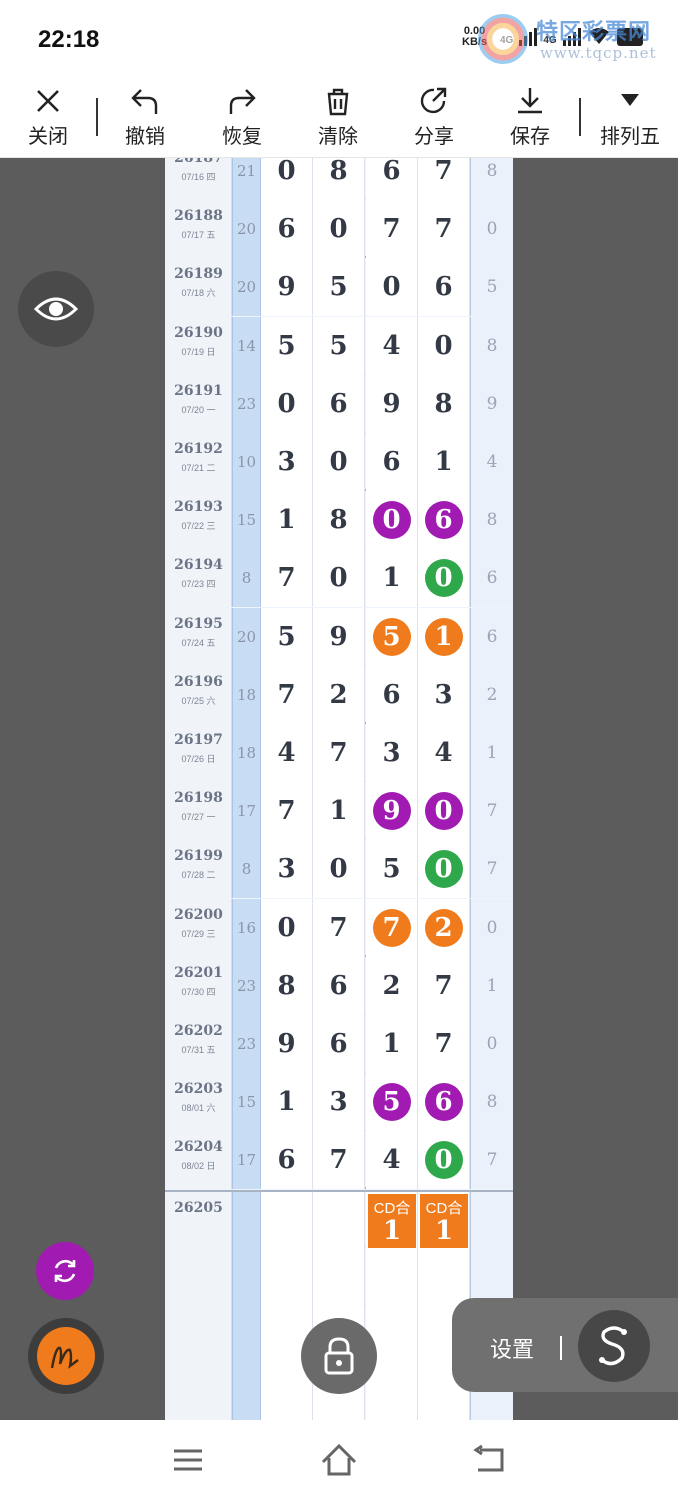  What do you see at coordinates (56, 309) in the screenshot?
I see `visibility-toggle-button` at bounding box center [56, 309].